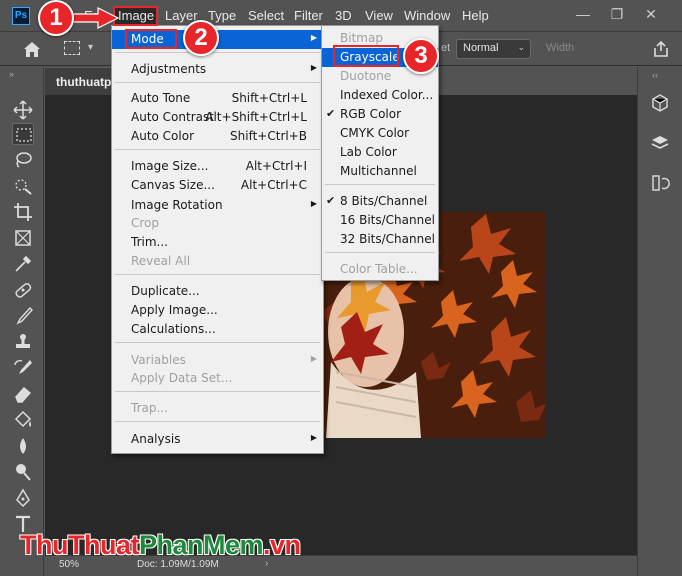  Describe the element at coordinates (651, 14) in the screenshot. I see `close-icon: ✕` at that location.